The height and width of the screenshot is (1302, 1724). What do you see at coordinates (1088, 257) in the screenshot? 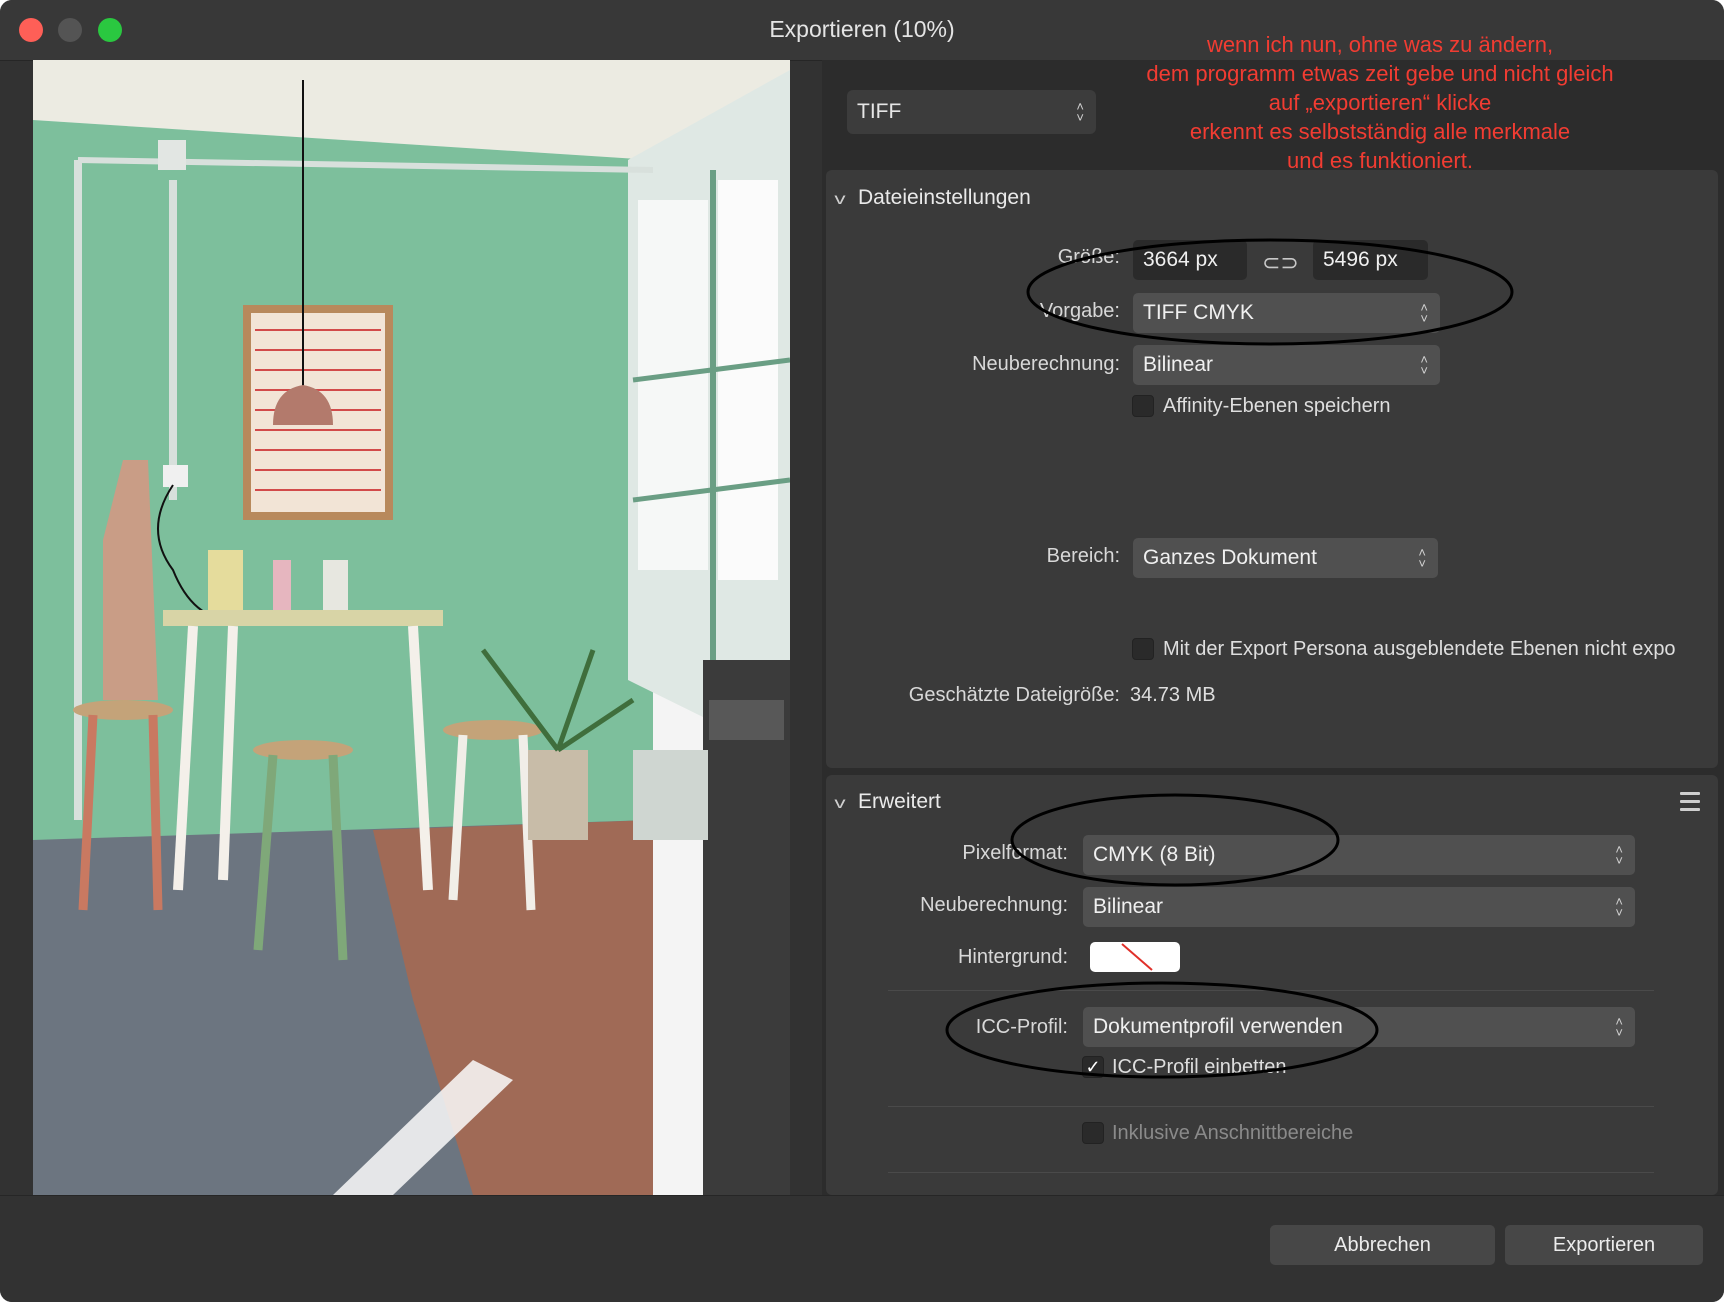
I see `size-label: Größe:` at bounding box center [1088, 257].